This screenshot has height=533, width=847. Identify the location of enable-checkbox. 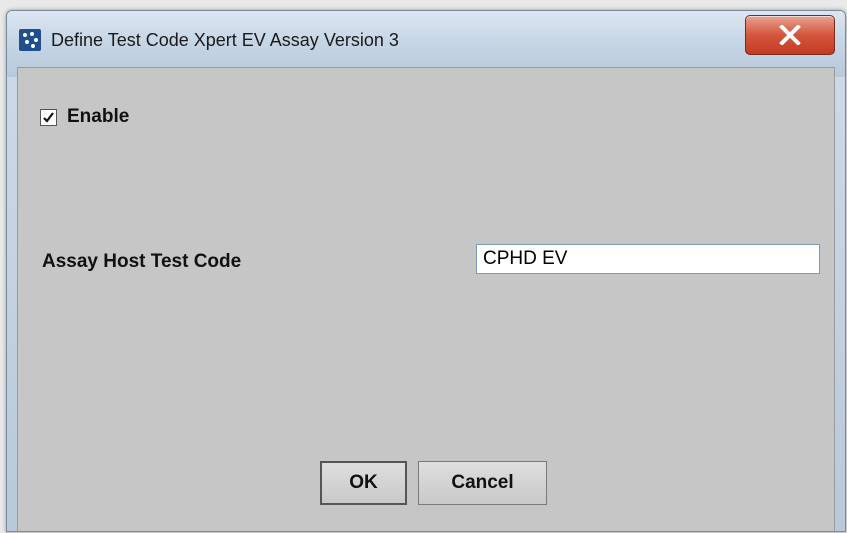
(48, 117).